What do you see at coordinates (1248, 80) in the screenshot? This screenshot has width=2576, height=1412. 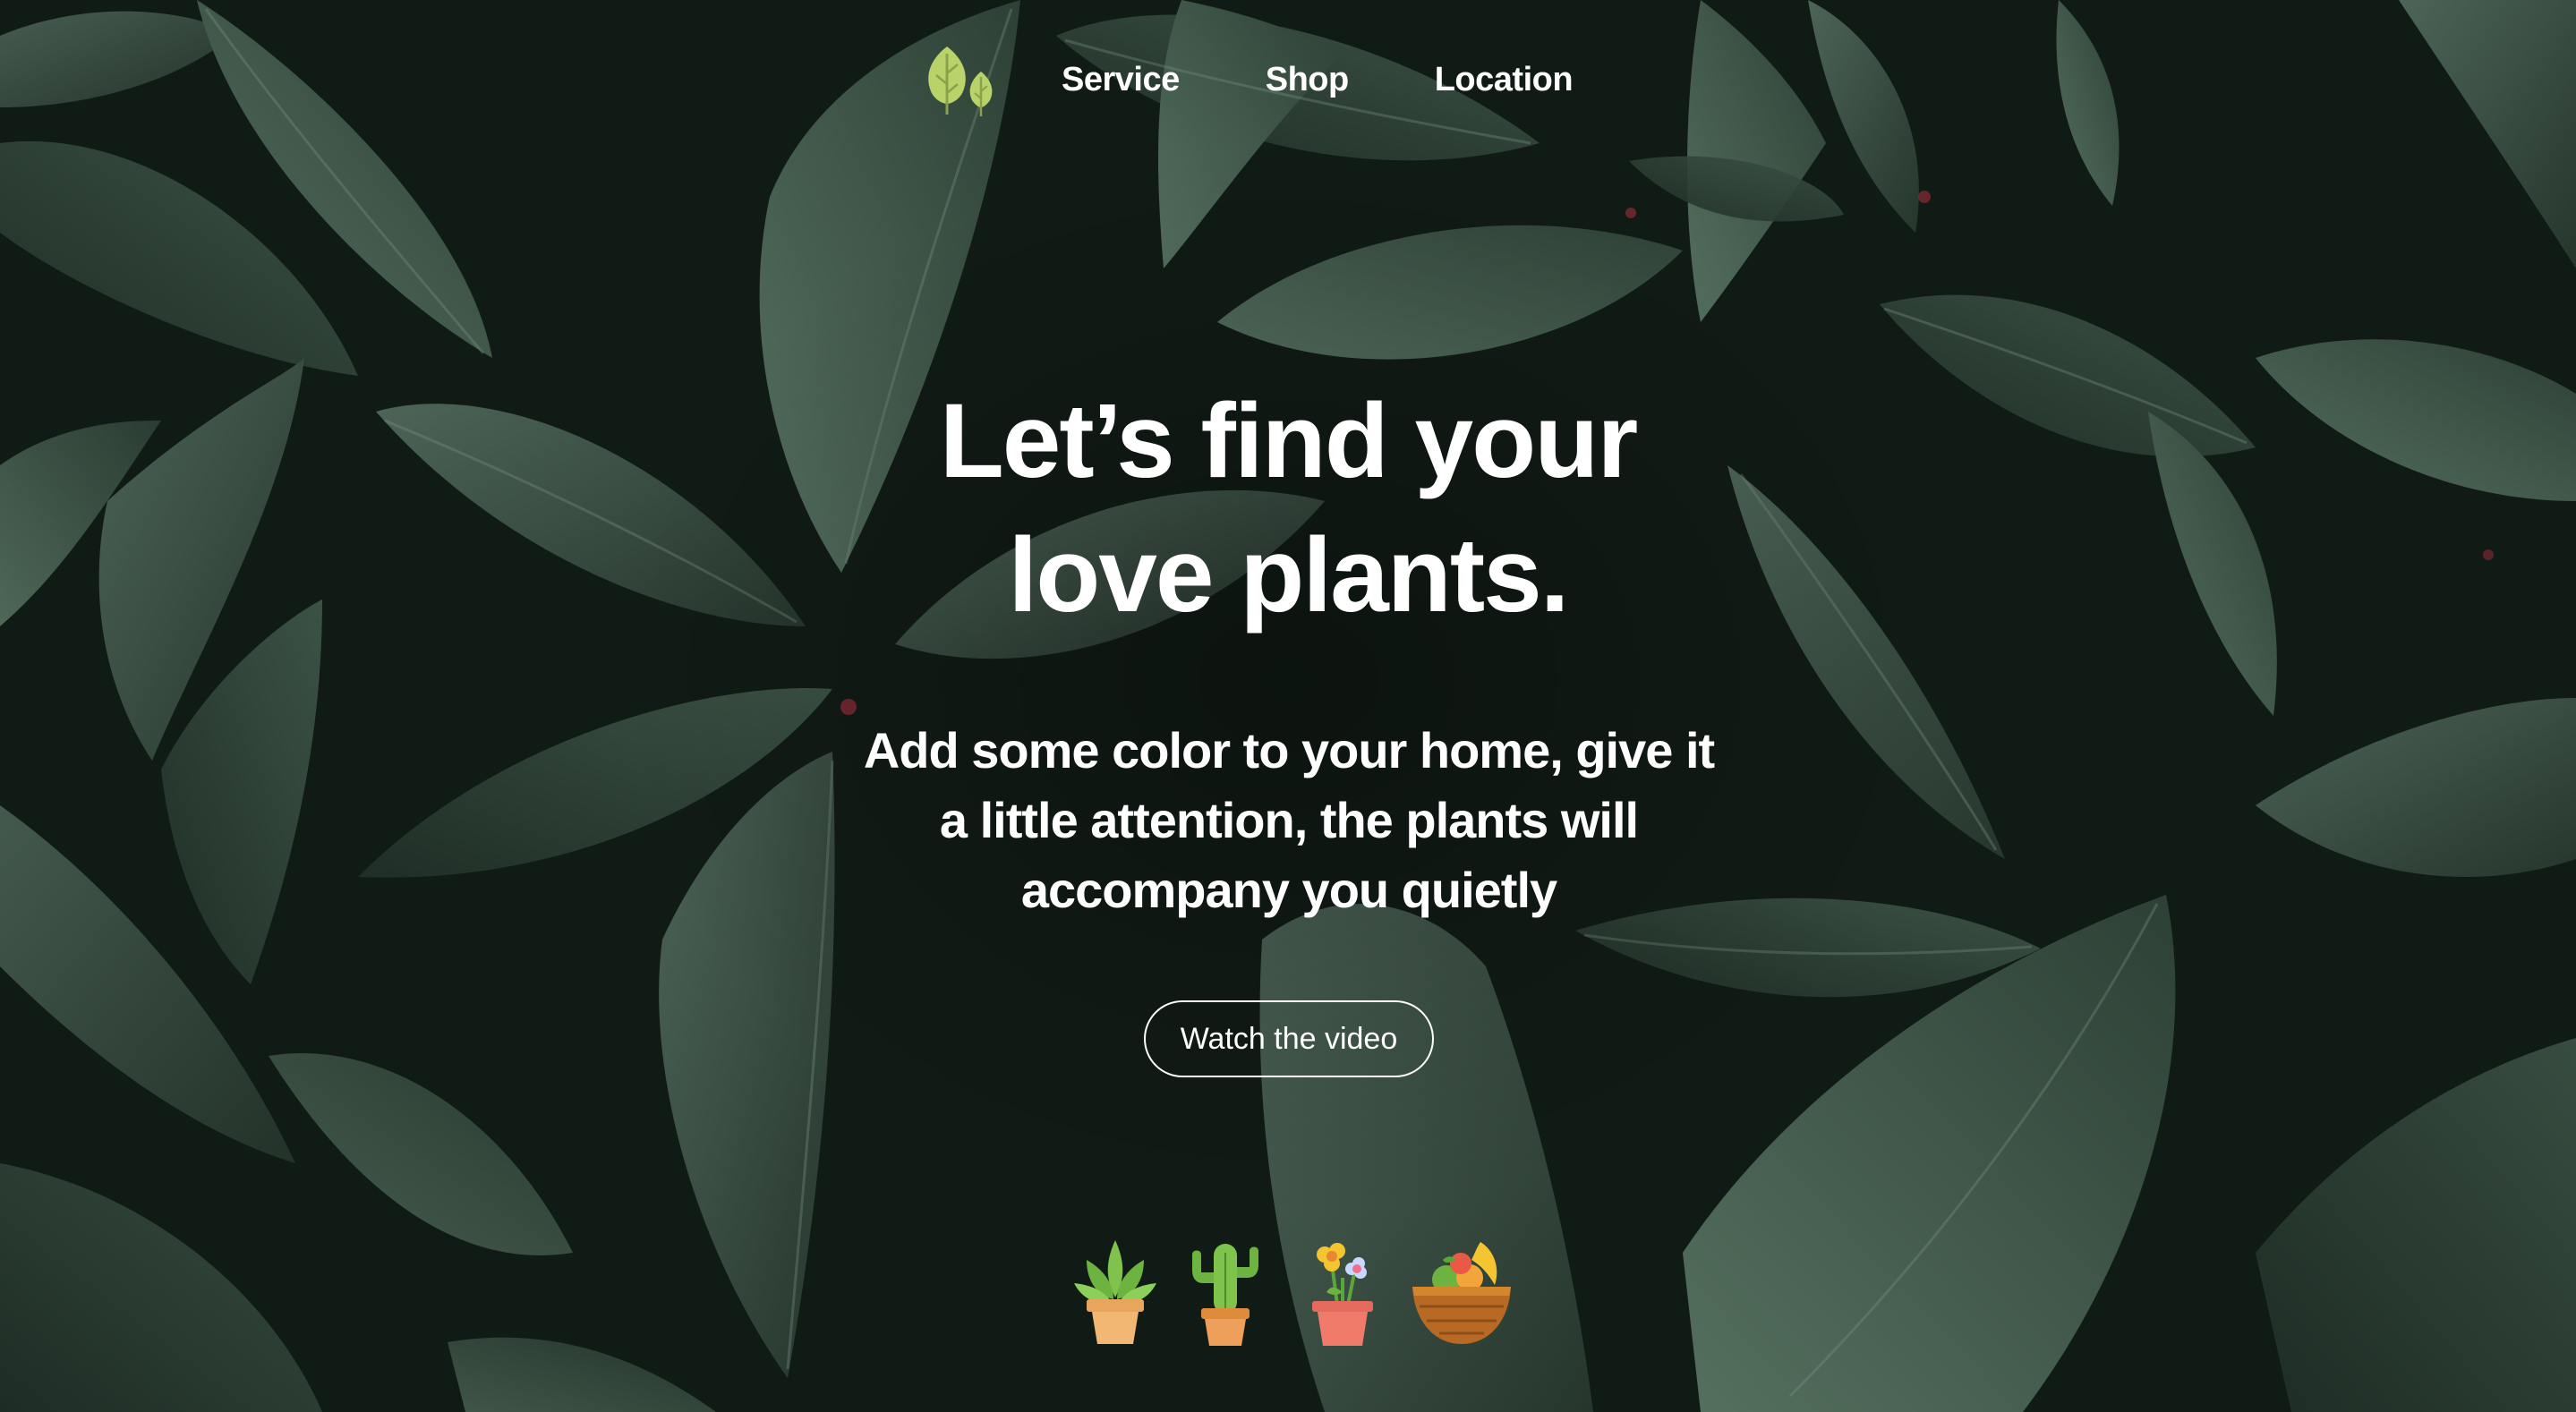 I see `top-navigation: Service Shop Location` at bounding box center [1248, 80].